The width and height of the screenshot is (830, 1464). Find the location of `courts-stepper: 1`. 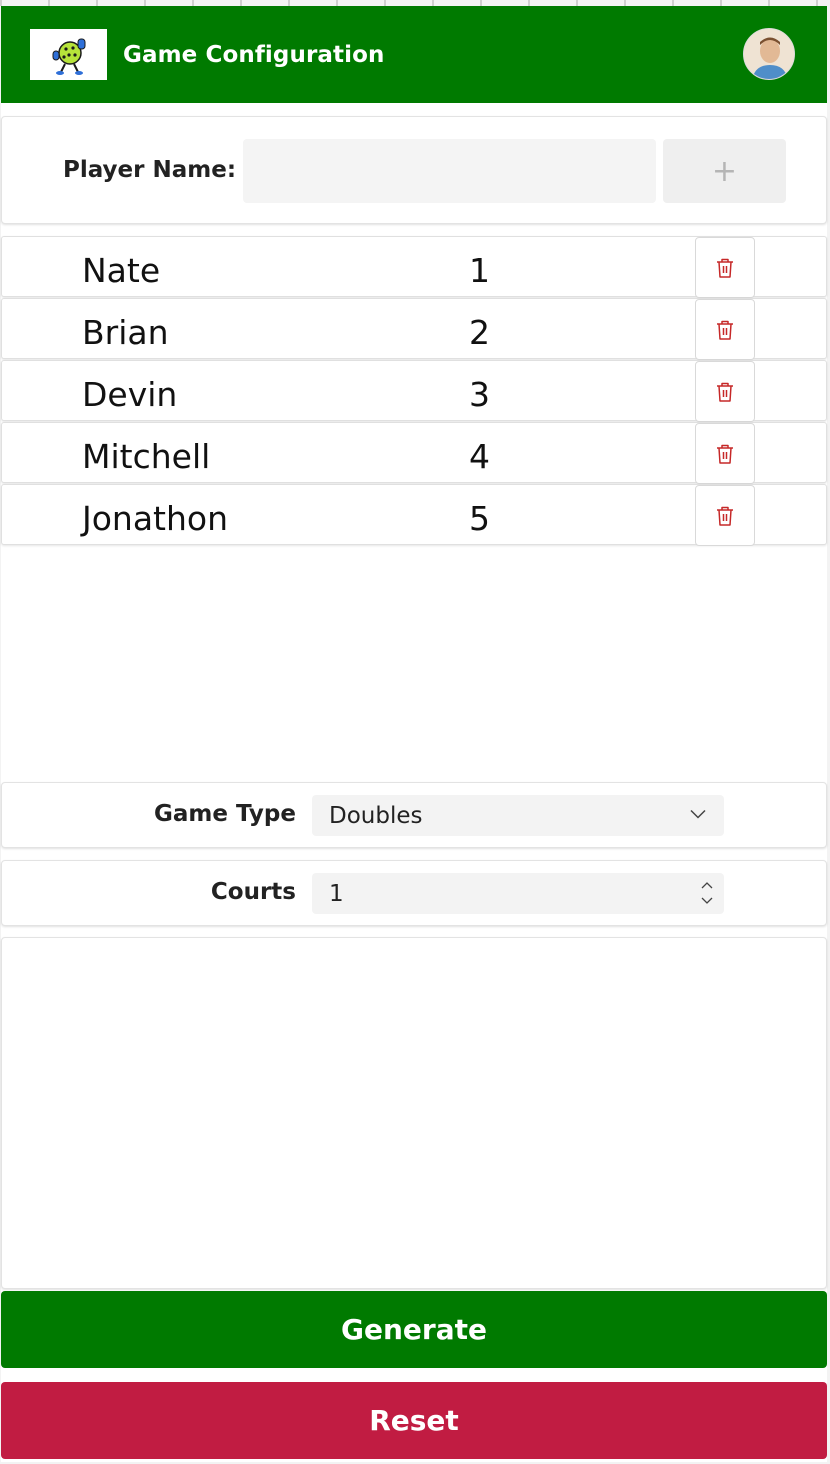

courts-stepper: 1 is located at coordinates (518, 893).